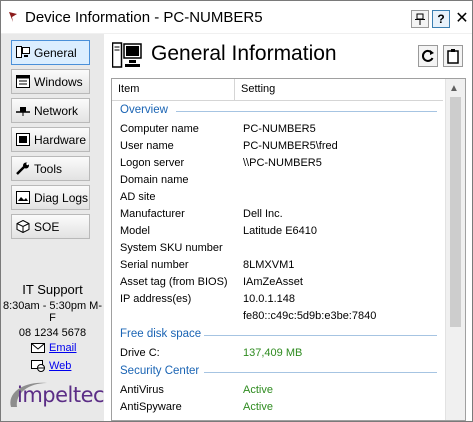 The image size is (473, 422). I want to click on refresh-icon, so click(427, 55).